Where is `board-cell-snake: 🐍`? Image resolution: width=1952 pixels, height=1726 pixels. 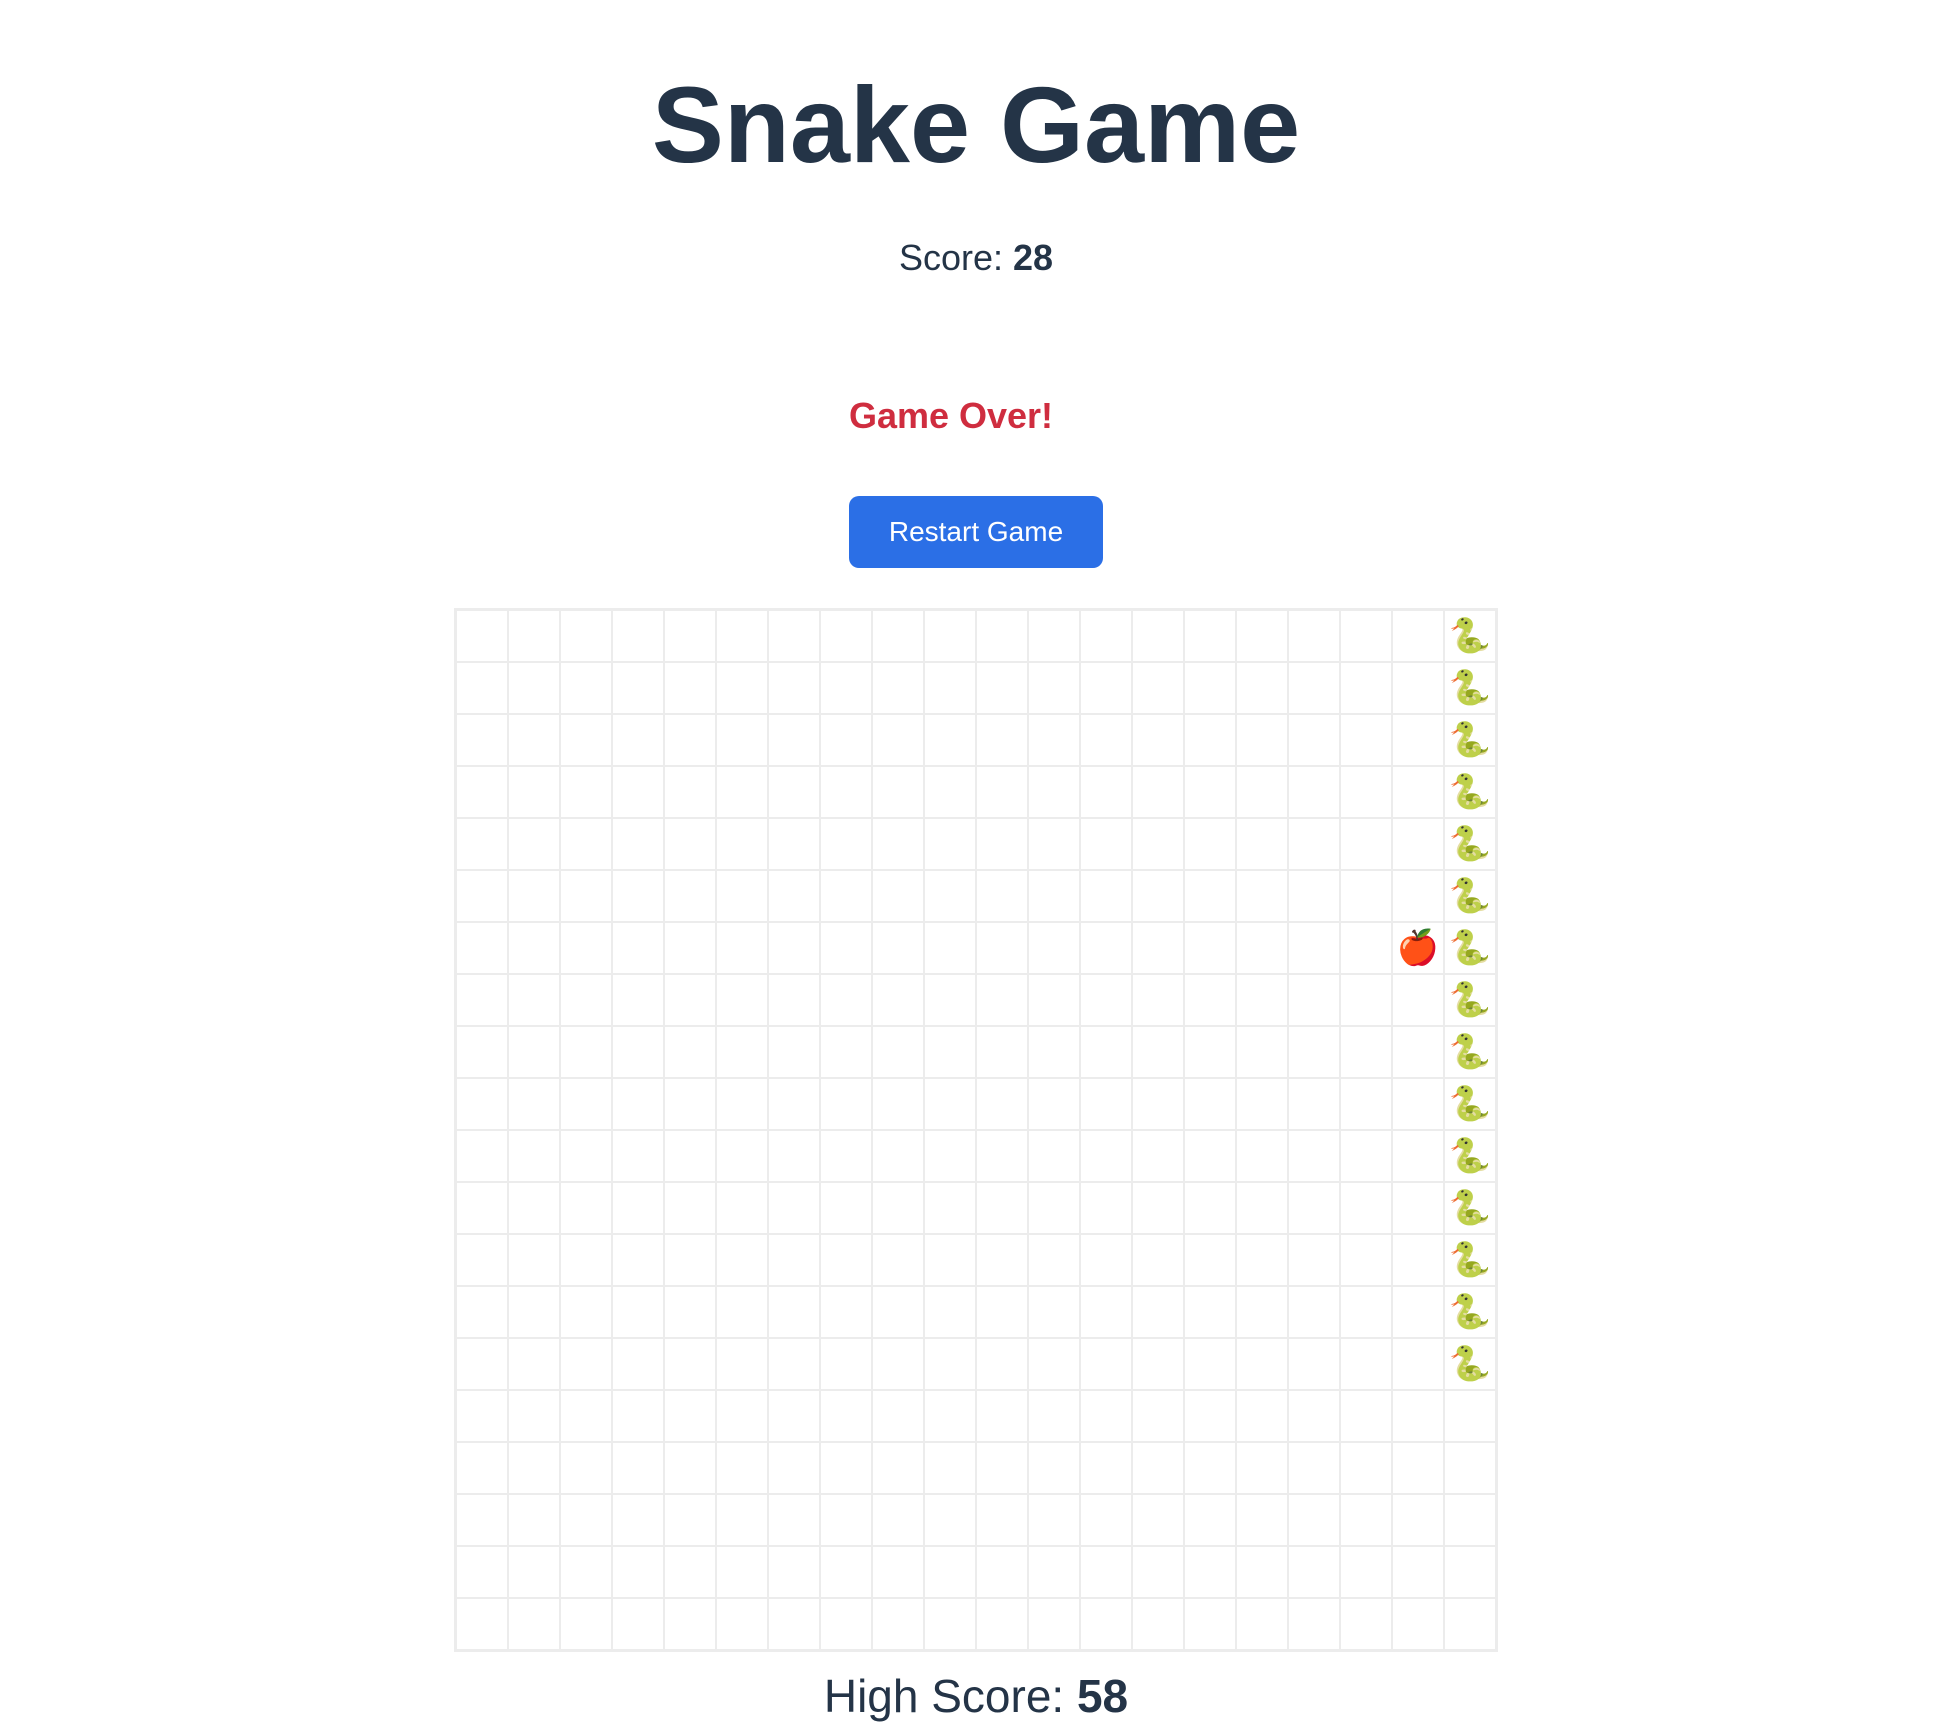 board-cell-snake: 🐍 is located at coordinates (1470, 896).